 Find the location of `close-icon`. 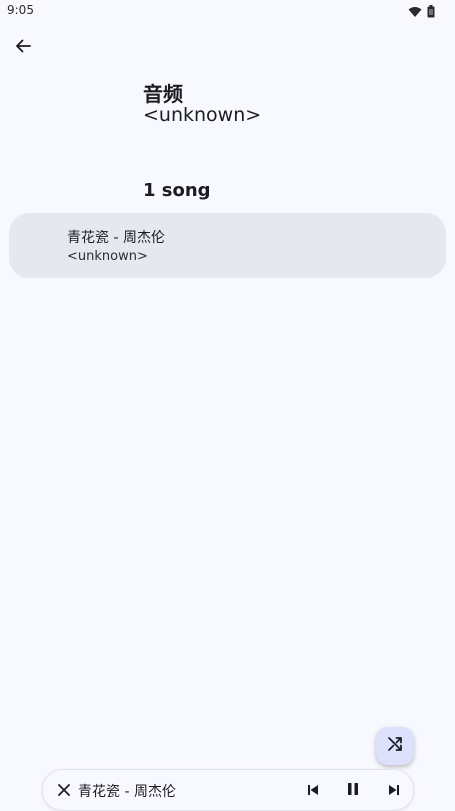

close-icon is located at coordinates (64, 790).